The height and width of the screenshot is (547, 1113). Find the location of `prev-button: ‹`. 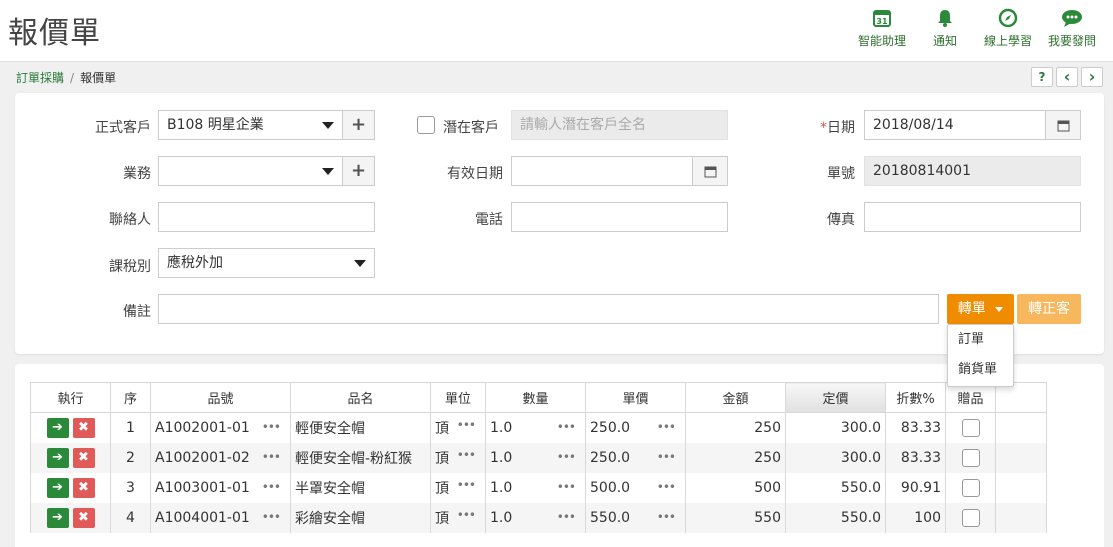

prev-button: ‹ is located at coordinates (1067, 77).